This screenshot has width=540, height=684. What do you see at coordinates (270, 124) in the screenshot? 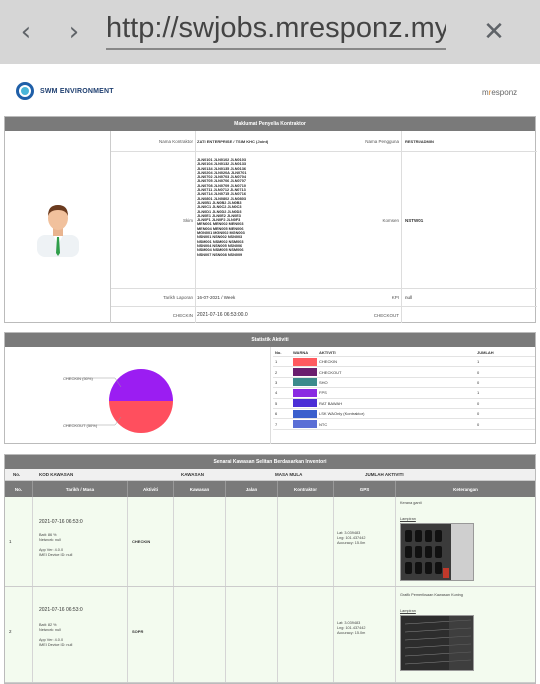
I see `contractor-panel-header: Maklumat Penyelia Kontraktor` at bounding box center [270, 124].